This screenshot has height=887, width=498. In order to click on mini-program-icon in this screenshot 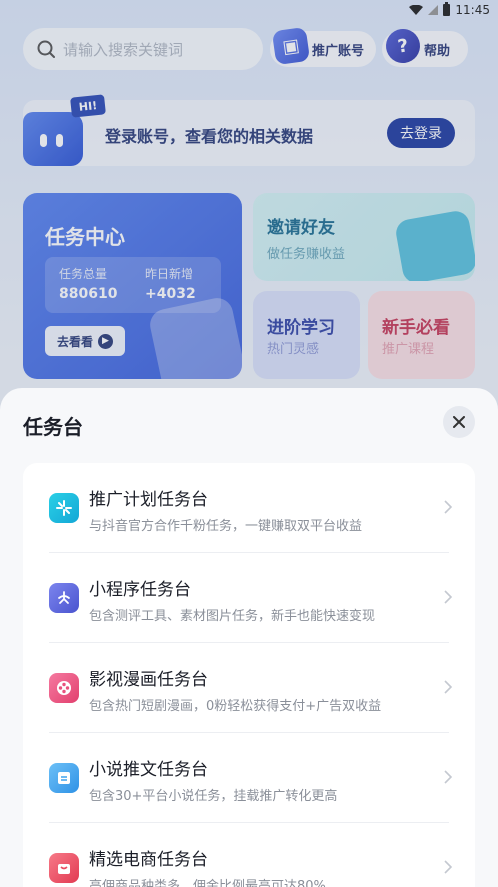, I will do `click(64, 598)`.